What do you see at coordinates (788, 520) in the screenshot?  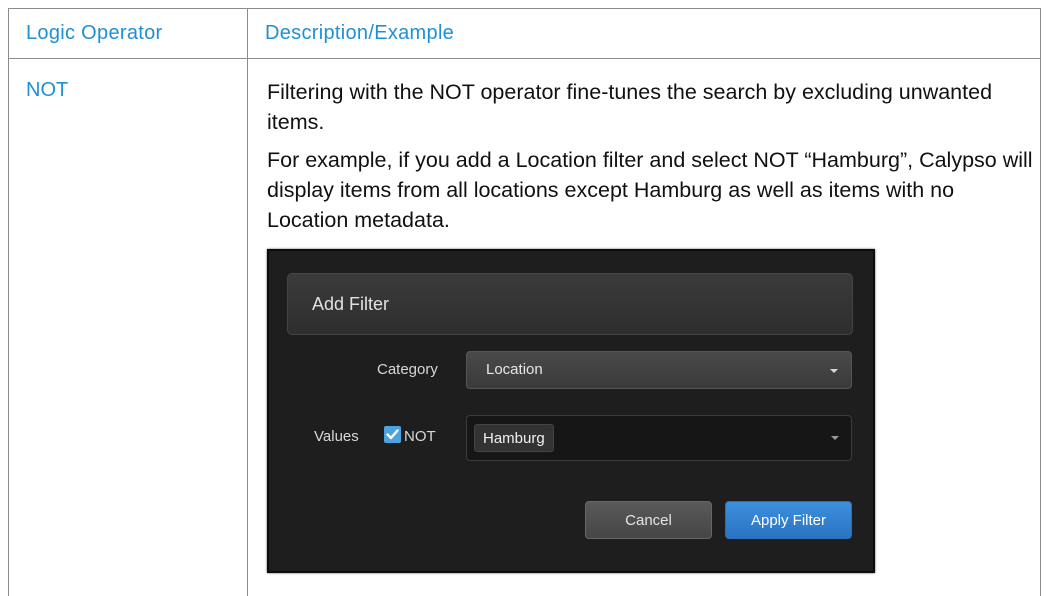 I see `apply-filter-button: Apply Filter` at bounding box center [788, 520].